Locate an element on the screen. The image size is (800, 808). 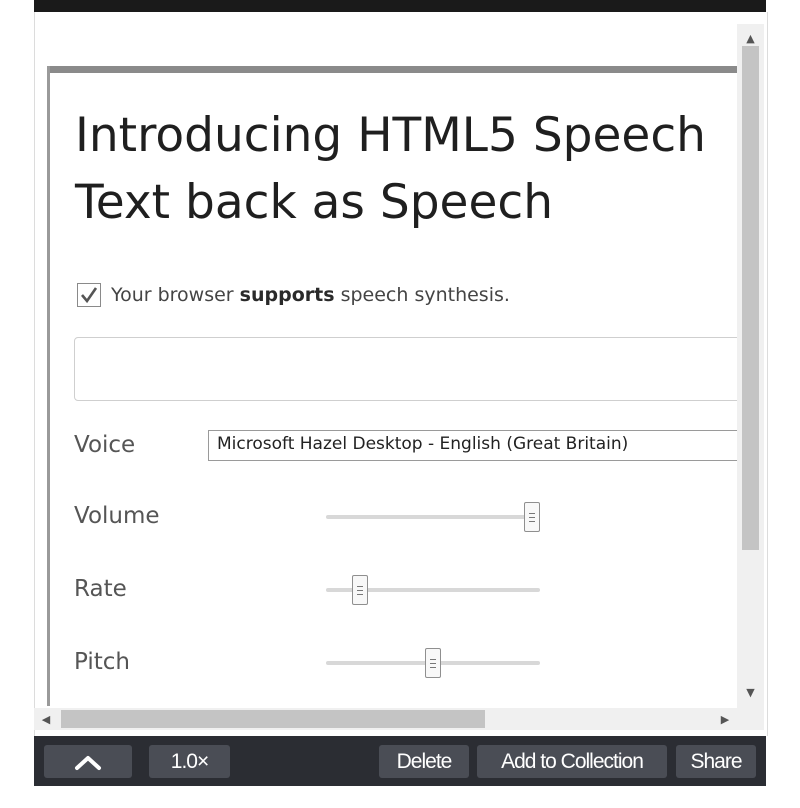
viewport-top-border is located at coordinates (392, 69).